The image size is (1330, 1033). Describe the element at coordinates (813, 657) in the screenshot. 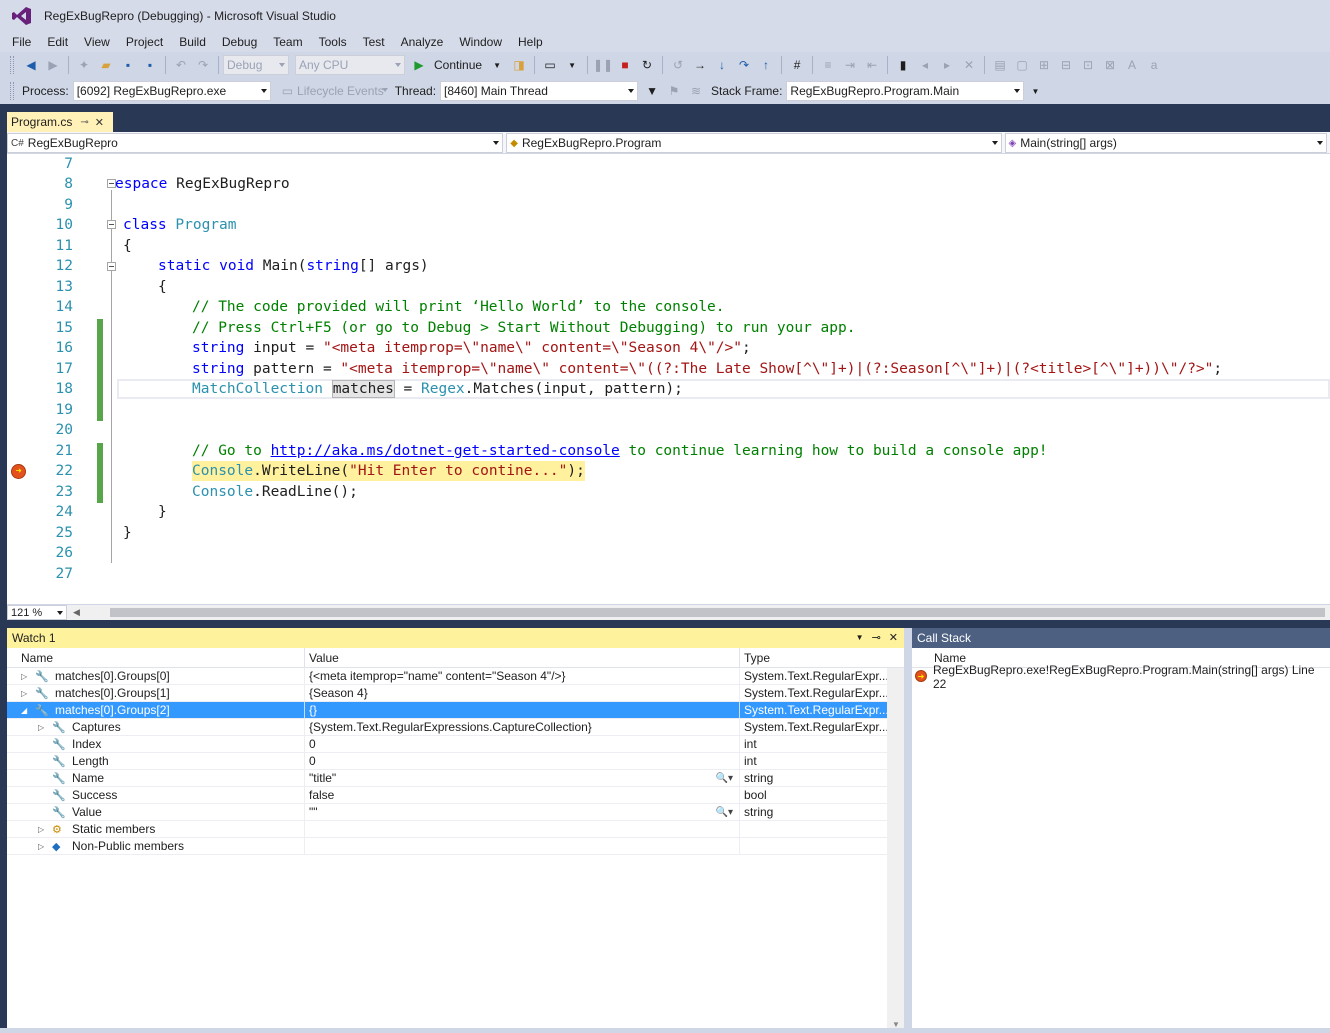

I see `column-type: Type` at that location.